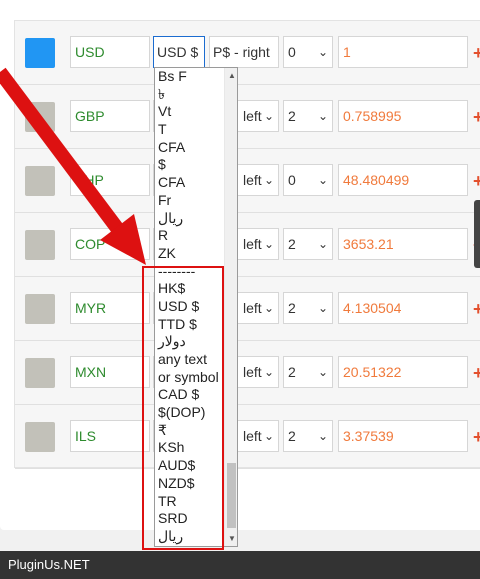  I want to click on footer-brand: PluginUs.NET, so click(49, 564).